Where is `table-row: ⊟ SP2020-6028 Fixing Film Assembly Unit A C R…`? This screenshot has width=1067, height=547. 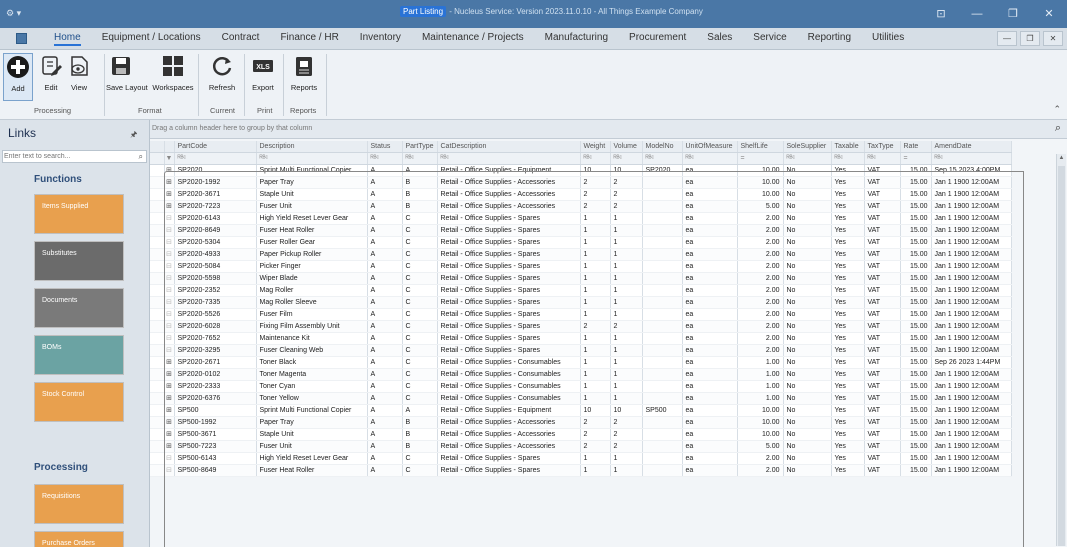
table-row: ⊟ SP2020-6028 Fixing Film Assembly Unit A C R… is located at coordinates (608, 326).